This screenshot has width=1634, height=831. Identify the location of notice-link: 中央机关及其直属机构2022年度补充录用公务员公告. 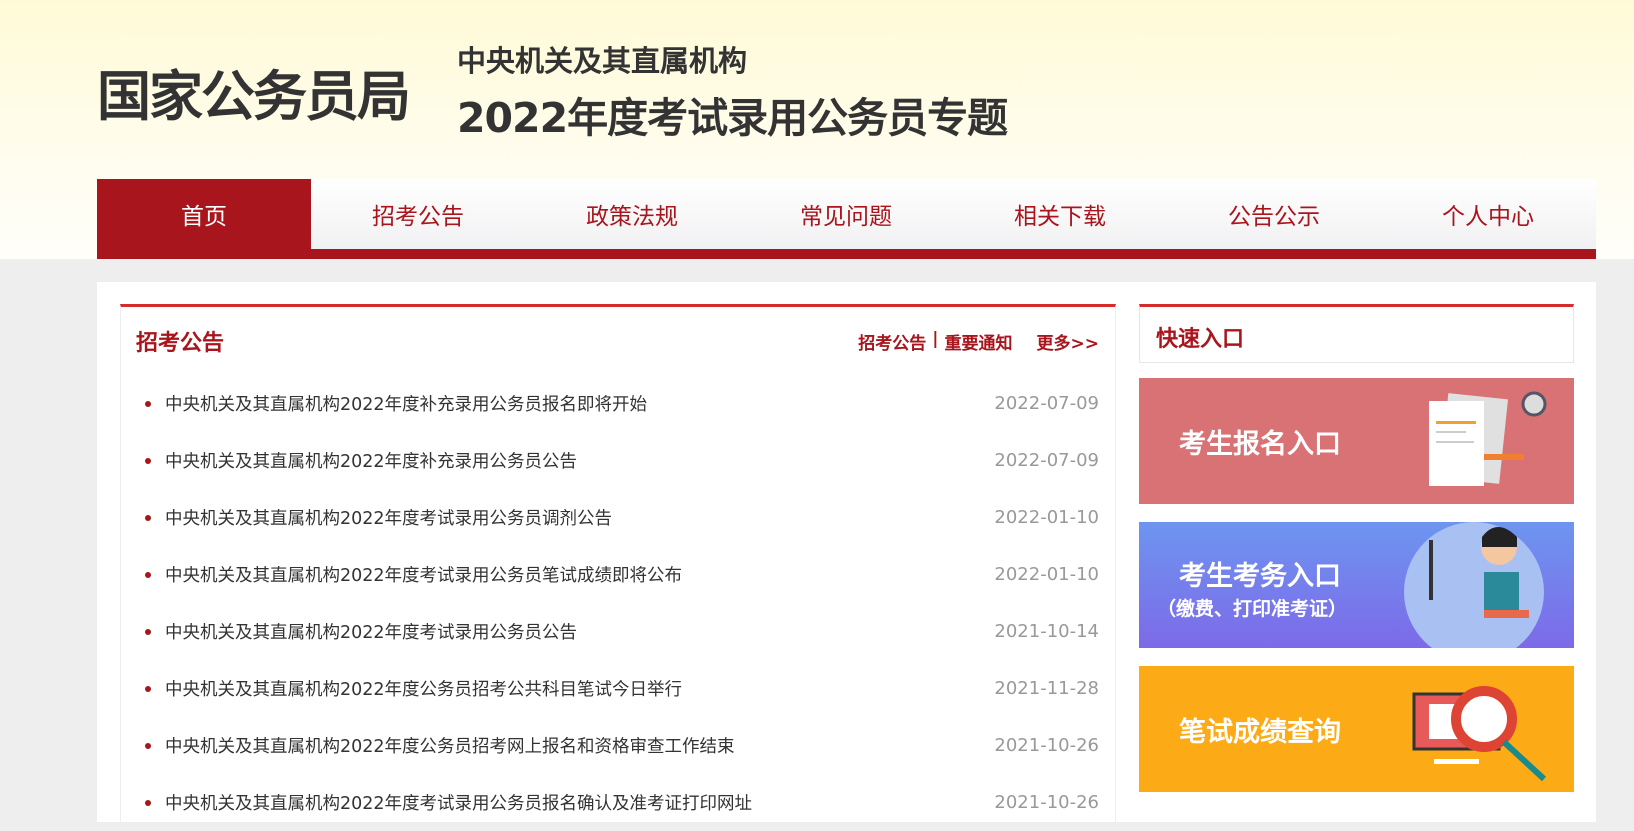
(361, 460).